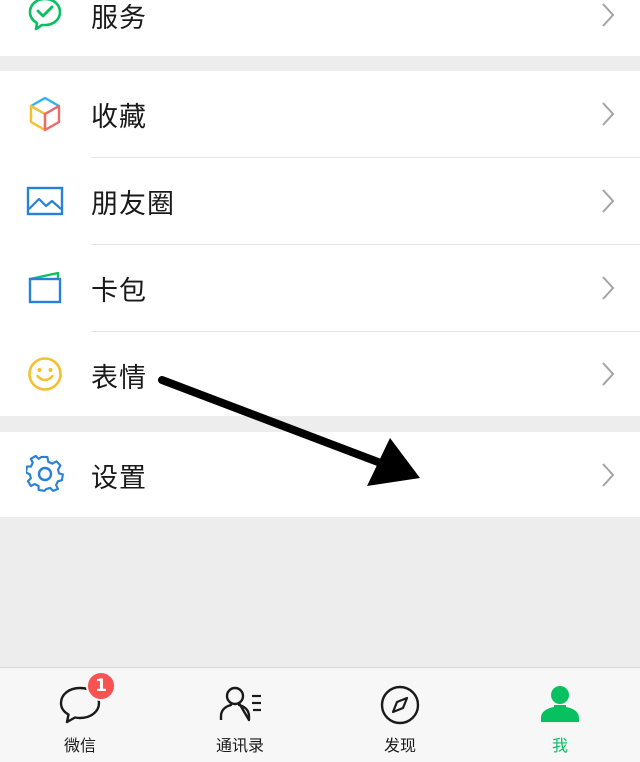 This screenshot has width=640, height=762. I want to click on settings-group: 设置, so click(320, 474).